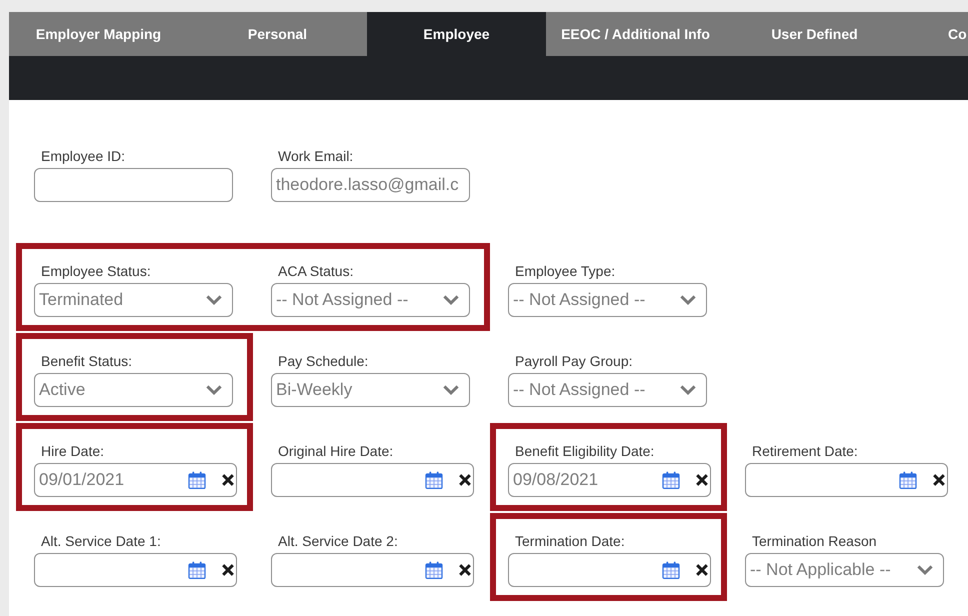  What do you see at coordinates (570, 541) in the screenshot?
I see `field-label: Termination Date:` at bounding box center [570, 541].